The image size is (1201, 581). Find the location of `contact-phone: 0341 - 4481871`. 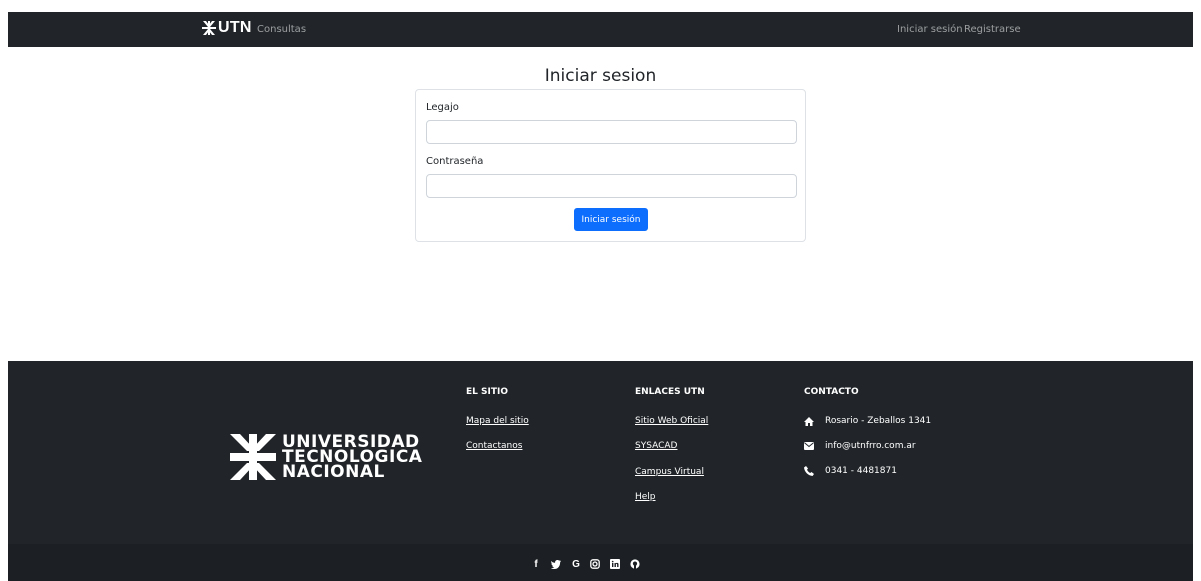

contact-phone: 0341 - 4481871 is located at coordinates (850, 471).